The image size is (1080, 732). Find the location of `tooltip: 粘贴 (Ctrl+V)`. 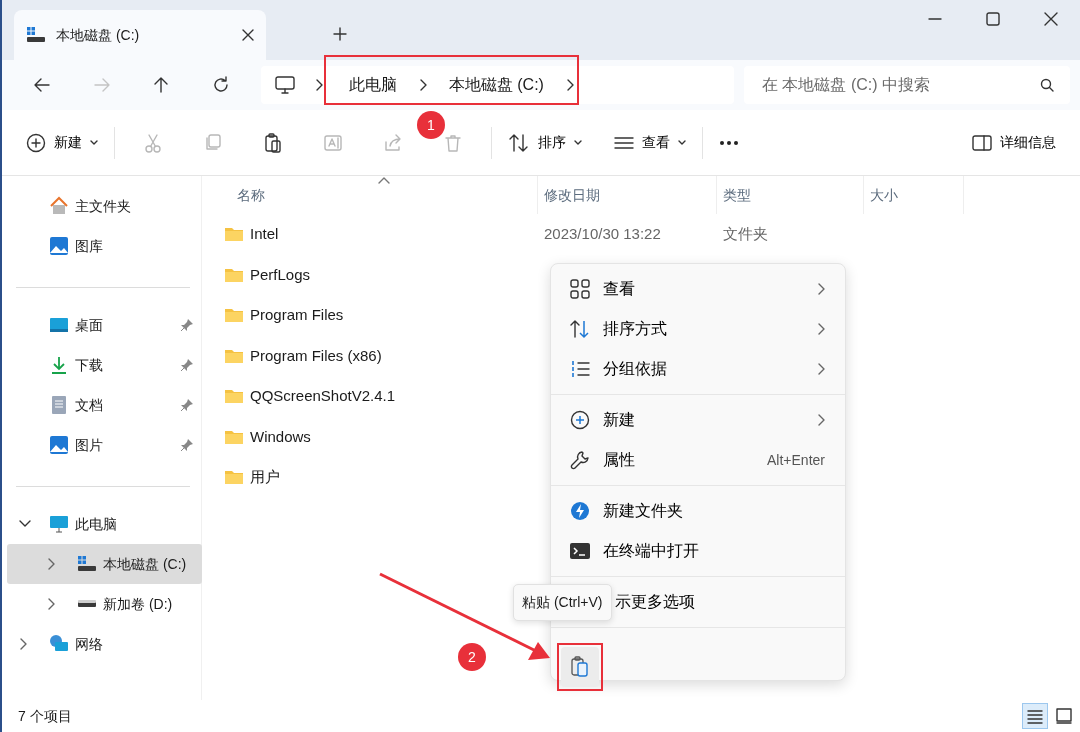

tooltip: 粘贴 (Ctrl+V) is located at coordinates (562, 602).